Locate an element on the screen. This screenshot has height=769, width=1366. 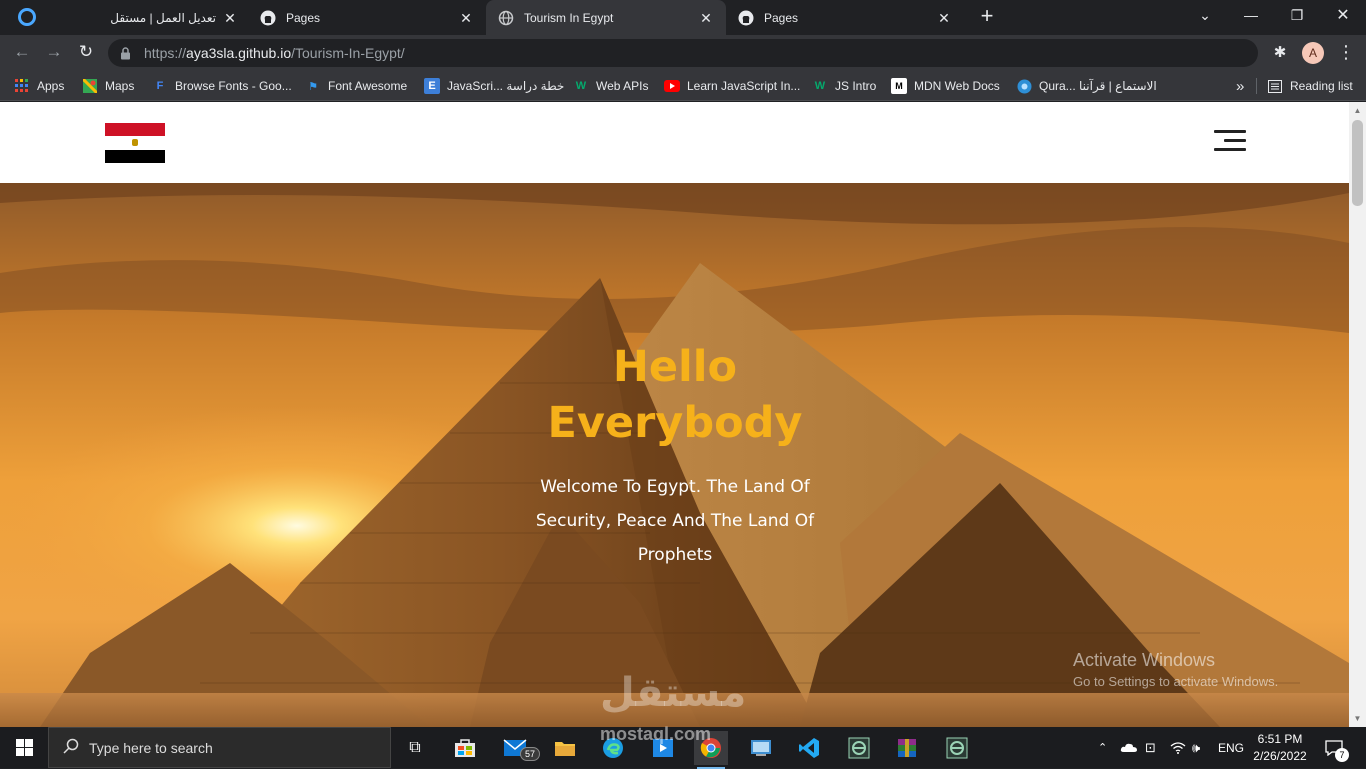
start-button is located at coordinates (24, 747).